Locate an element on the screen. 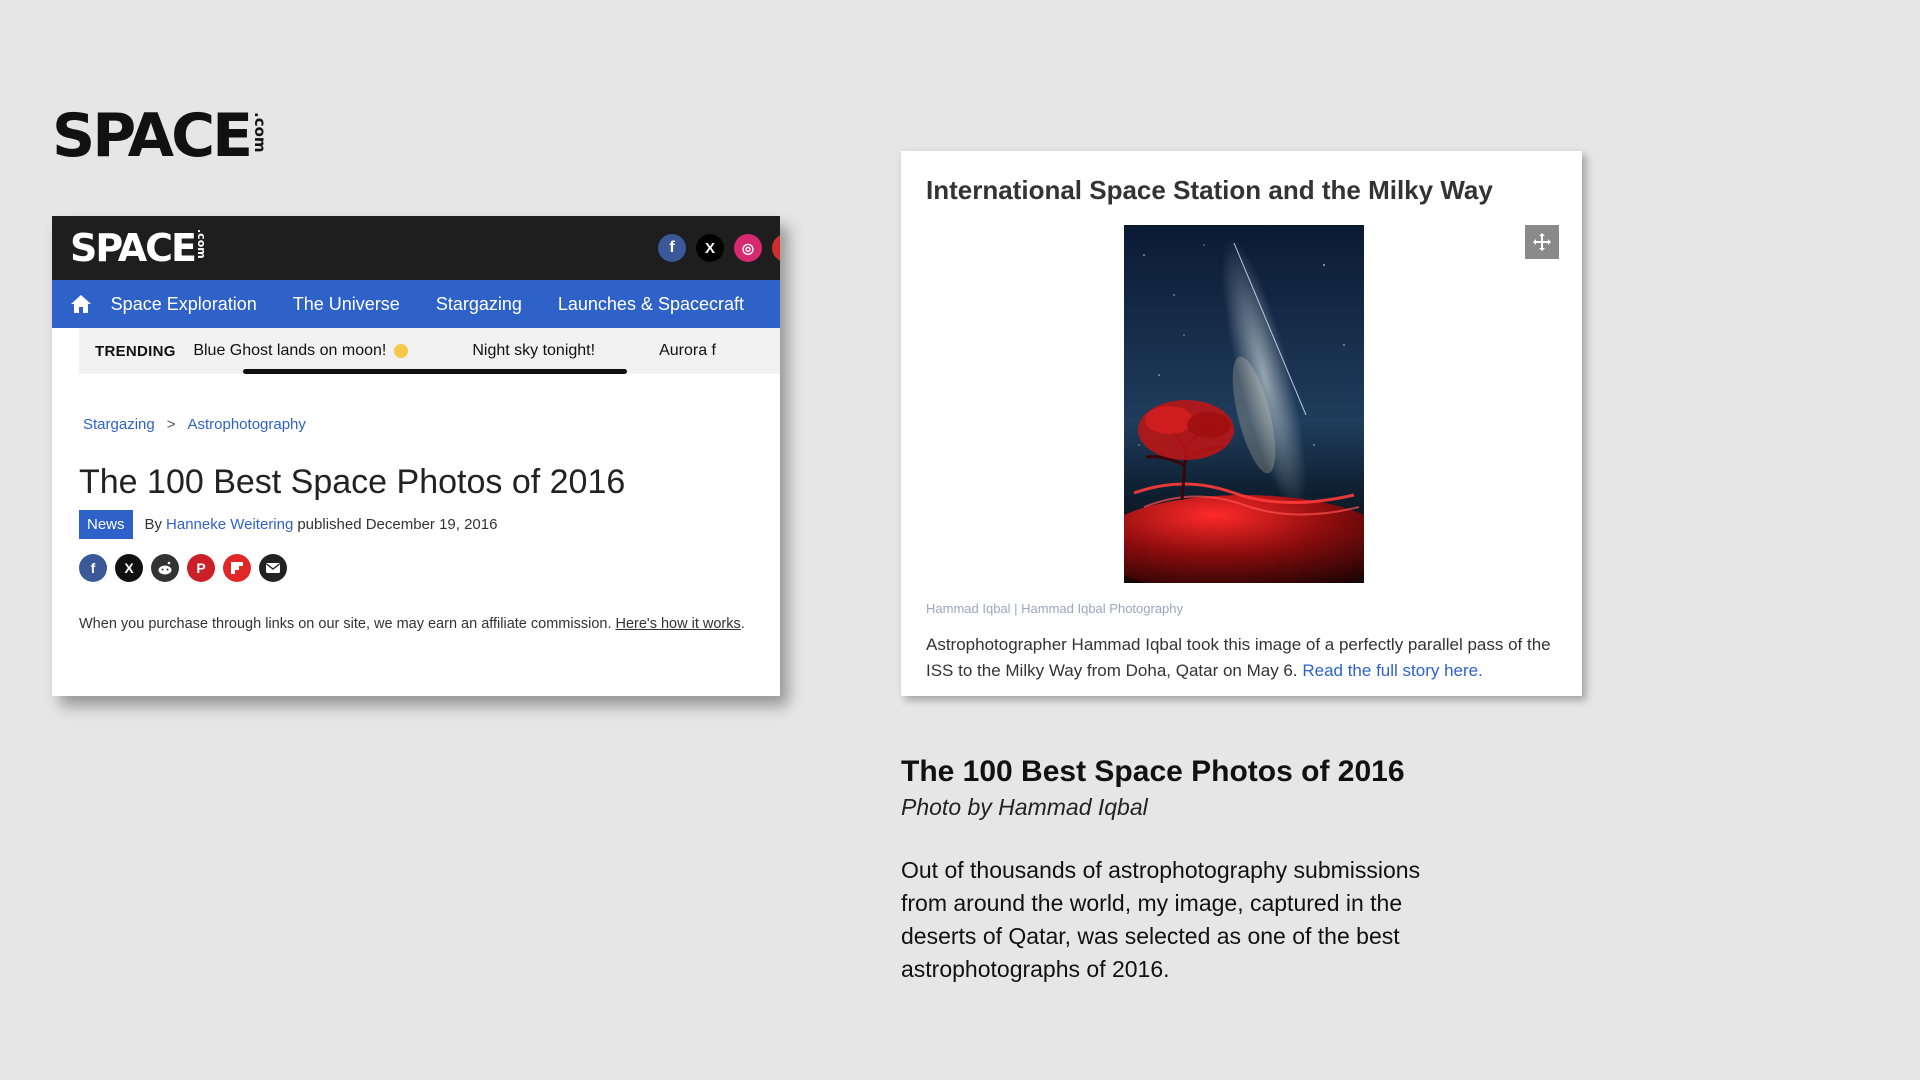  photo-byline: Photo by Hammad Iqbal is located at coordinates (1024, 807).